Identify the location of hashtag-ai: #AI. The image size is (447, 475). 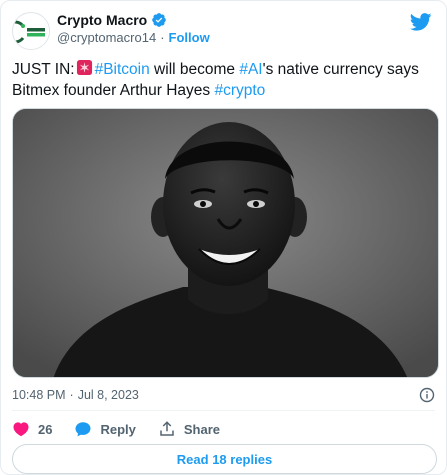
(250, 69).